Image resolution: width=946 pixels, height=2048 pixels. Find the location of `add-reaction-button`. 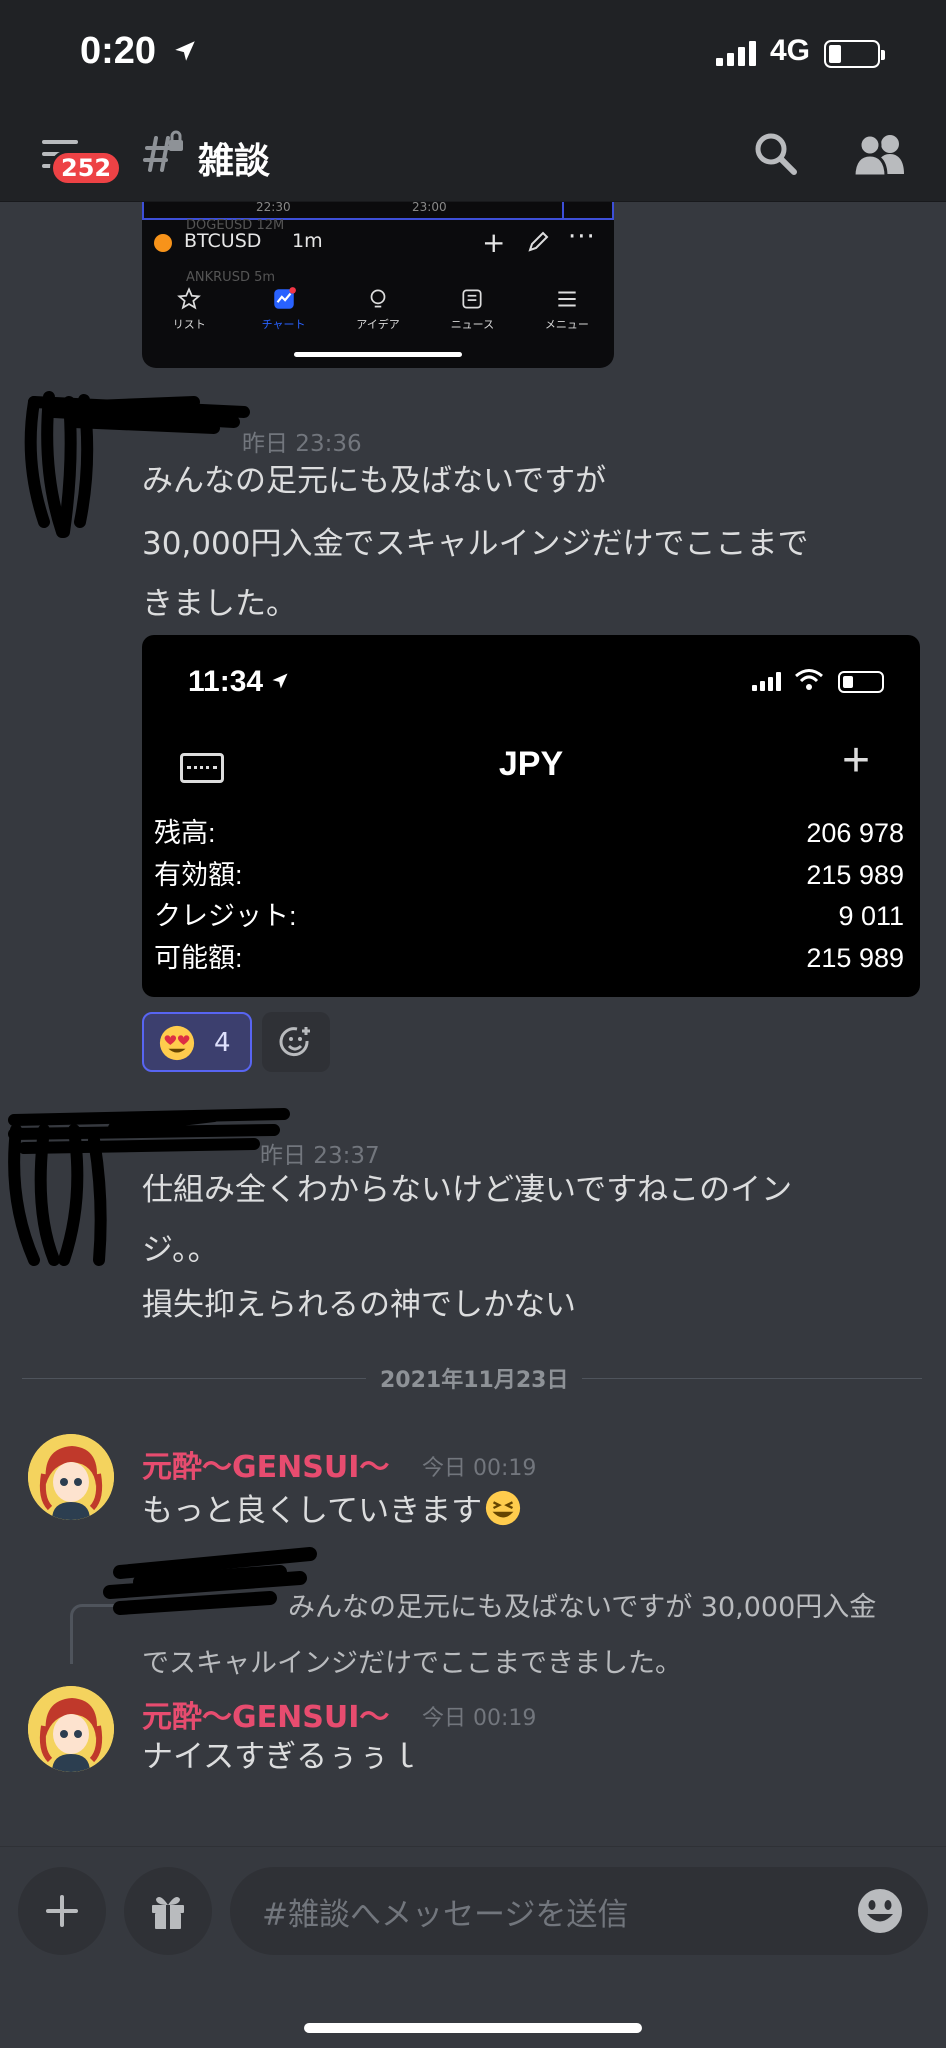

add-reaction-button is located at coordinates (296, 1042).